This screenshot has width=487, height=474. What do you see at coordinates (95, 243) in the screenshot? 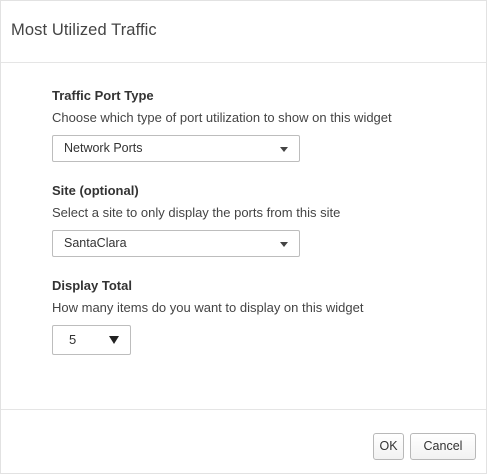
I see `site-selected-value: SantaClara` at bounding box center [95, 243].